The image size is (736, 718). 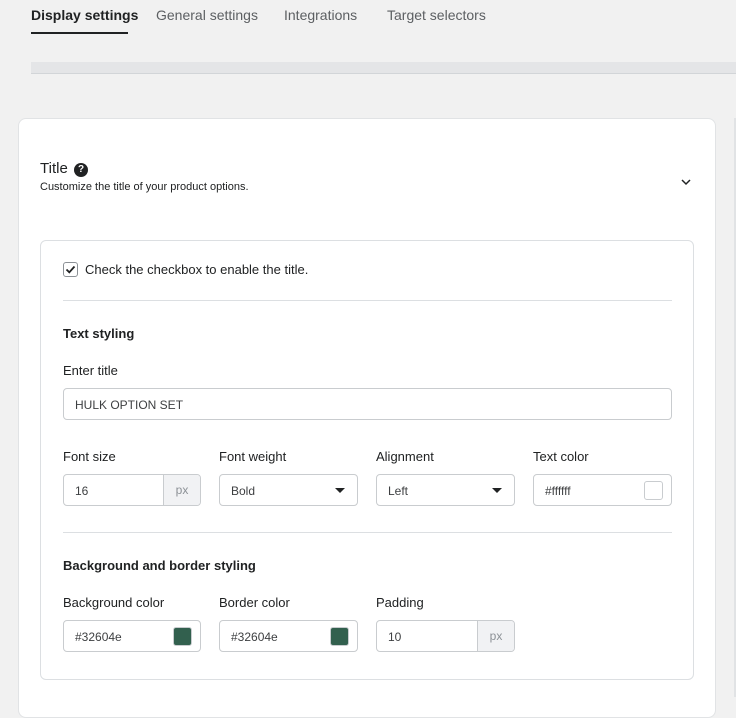 What do you see at coordinates (495, 636) in the screenshot?
I see `padding-unit: px` at bounding box center [495, 636].